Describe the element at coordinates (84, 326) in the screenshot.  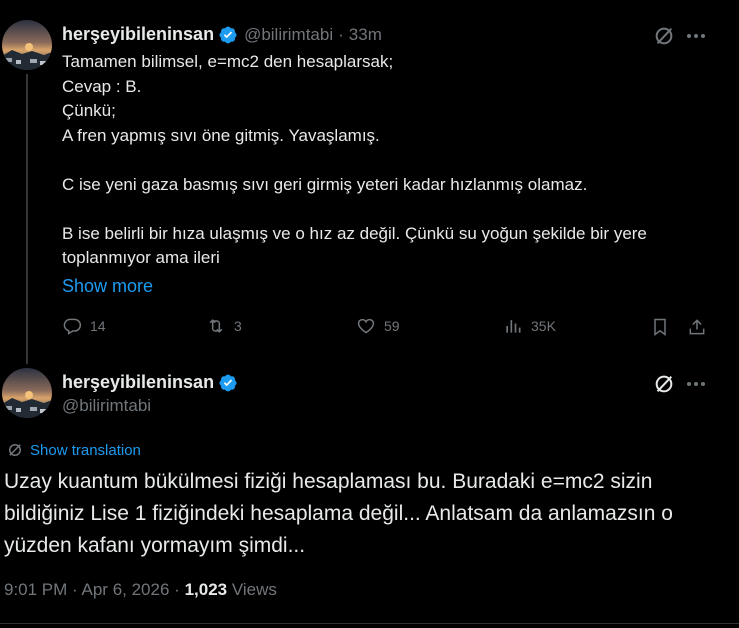
I see `reply-button: 14` at that location.